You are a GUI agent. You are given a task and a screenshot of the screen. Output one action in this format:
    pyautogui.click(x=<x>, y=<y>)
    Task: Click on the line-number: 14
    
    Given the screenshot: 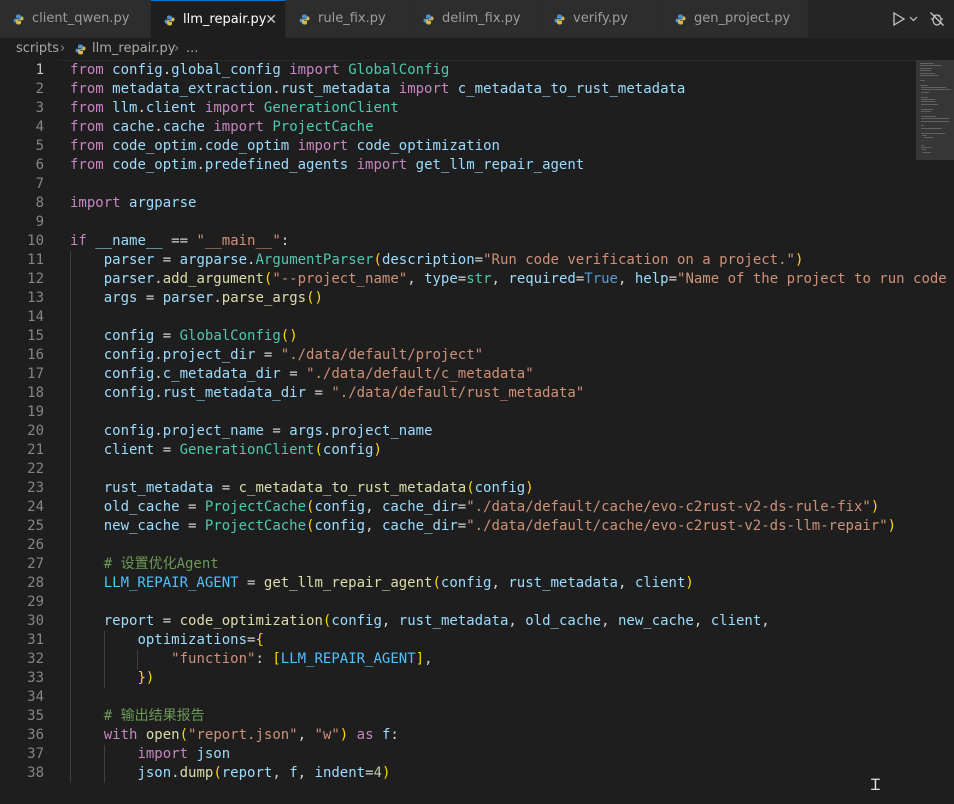 What is the action you would take?
    pyautogui.click(x=35, y=317)
    